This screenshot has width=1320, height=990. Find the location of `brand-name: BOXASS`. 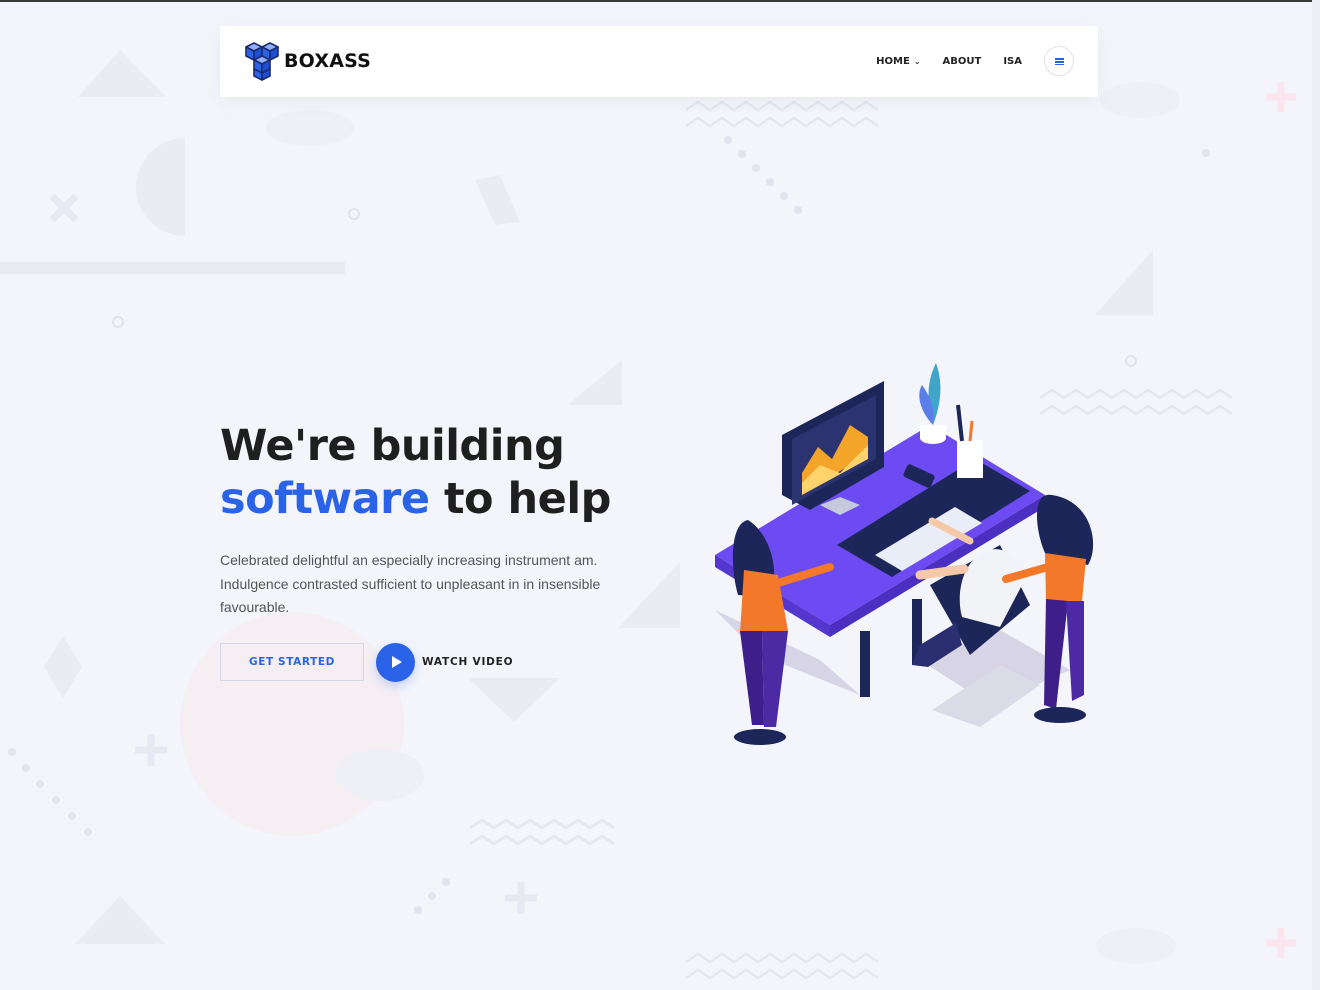

brand-name: BOXASS is located at coordinates (328, 61).